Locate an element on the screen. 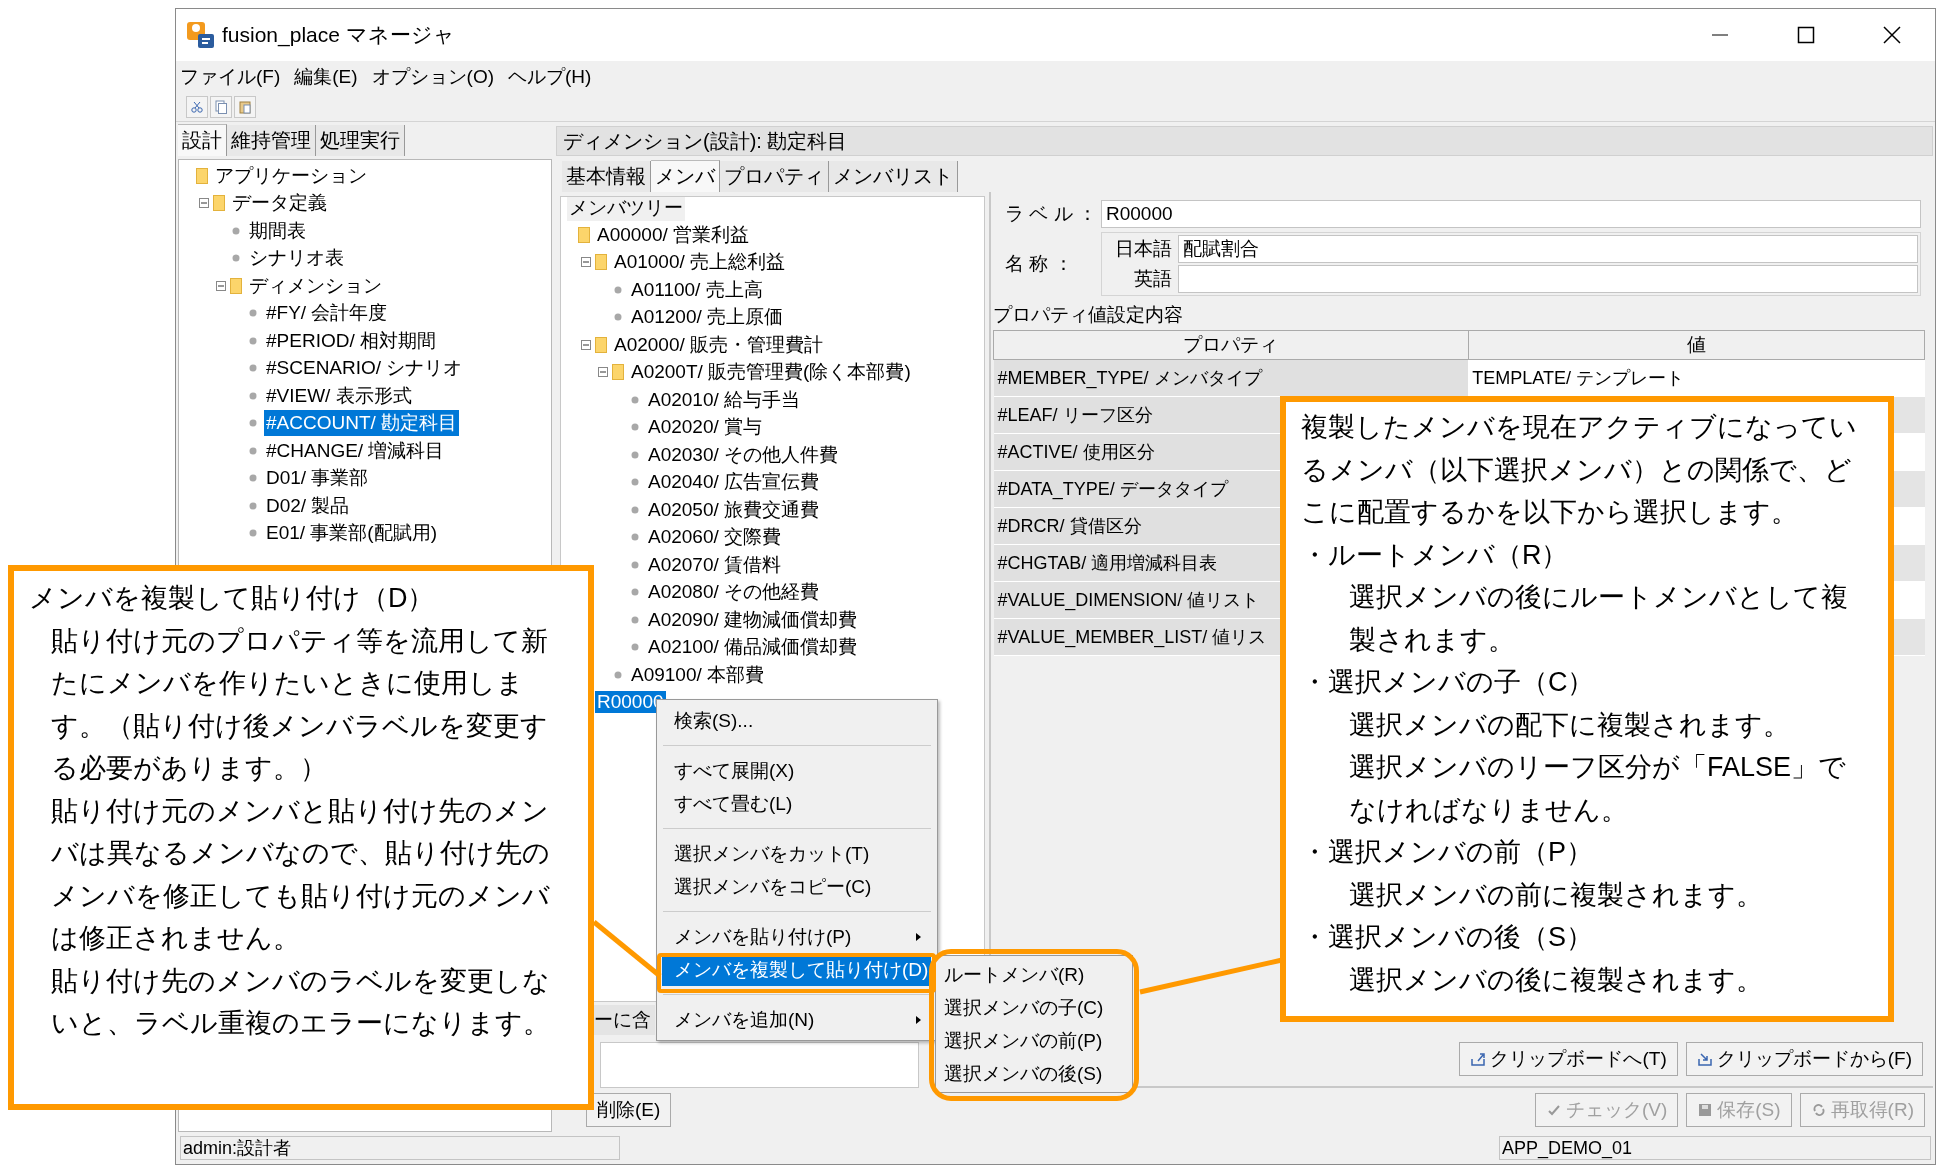  menu-item: 選択メンバをコピー(C) is located at coordinates (796, 886).